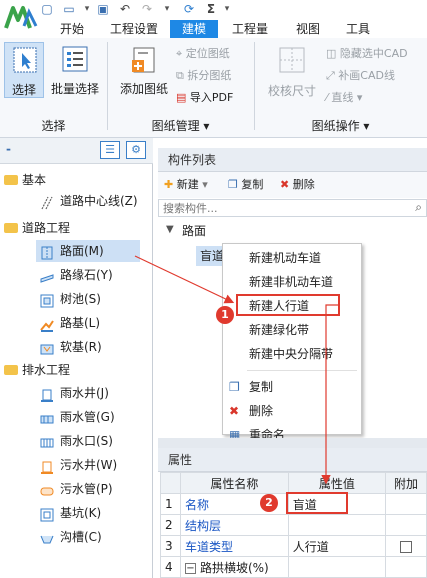 The width and height of the screenshot is (427, 578). I want to click on new-file-icon: ▢, so click(47, 9).